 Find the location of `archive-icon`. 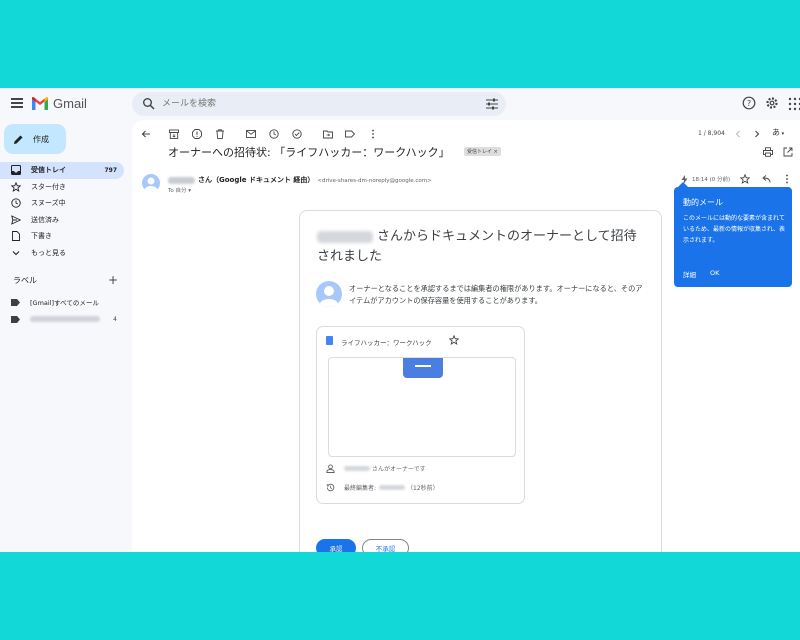

archive-icon is located at coordinates (174, 134).